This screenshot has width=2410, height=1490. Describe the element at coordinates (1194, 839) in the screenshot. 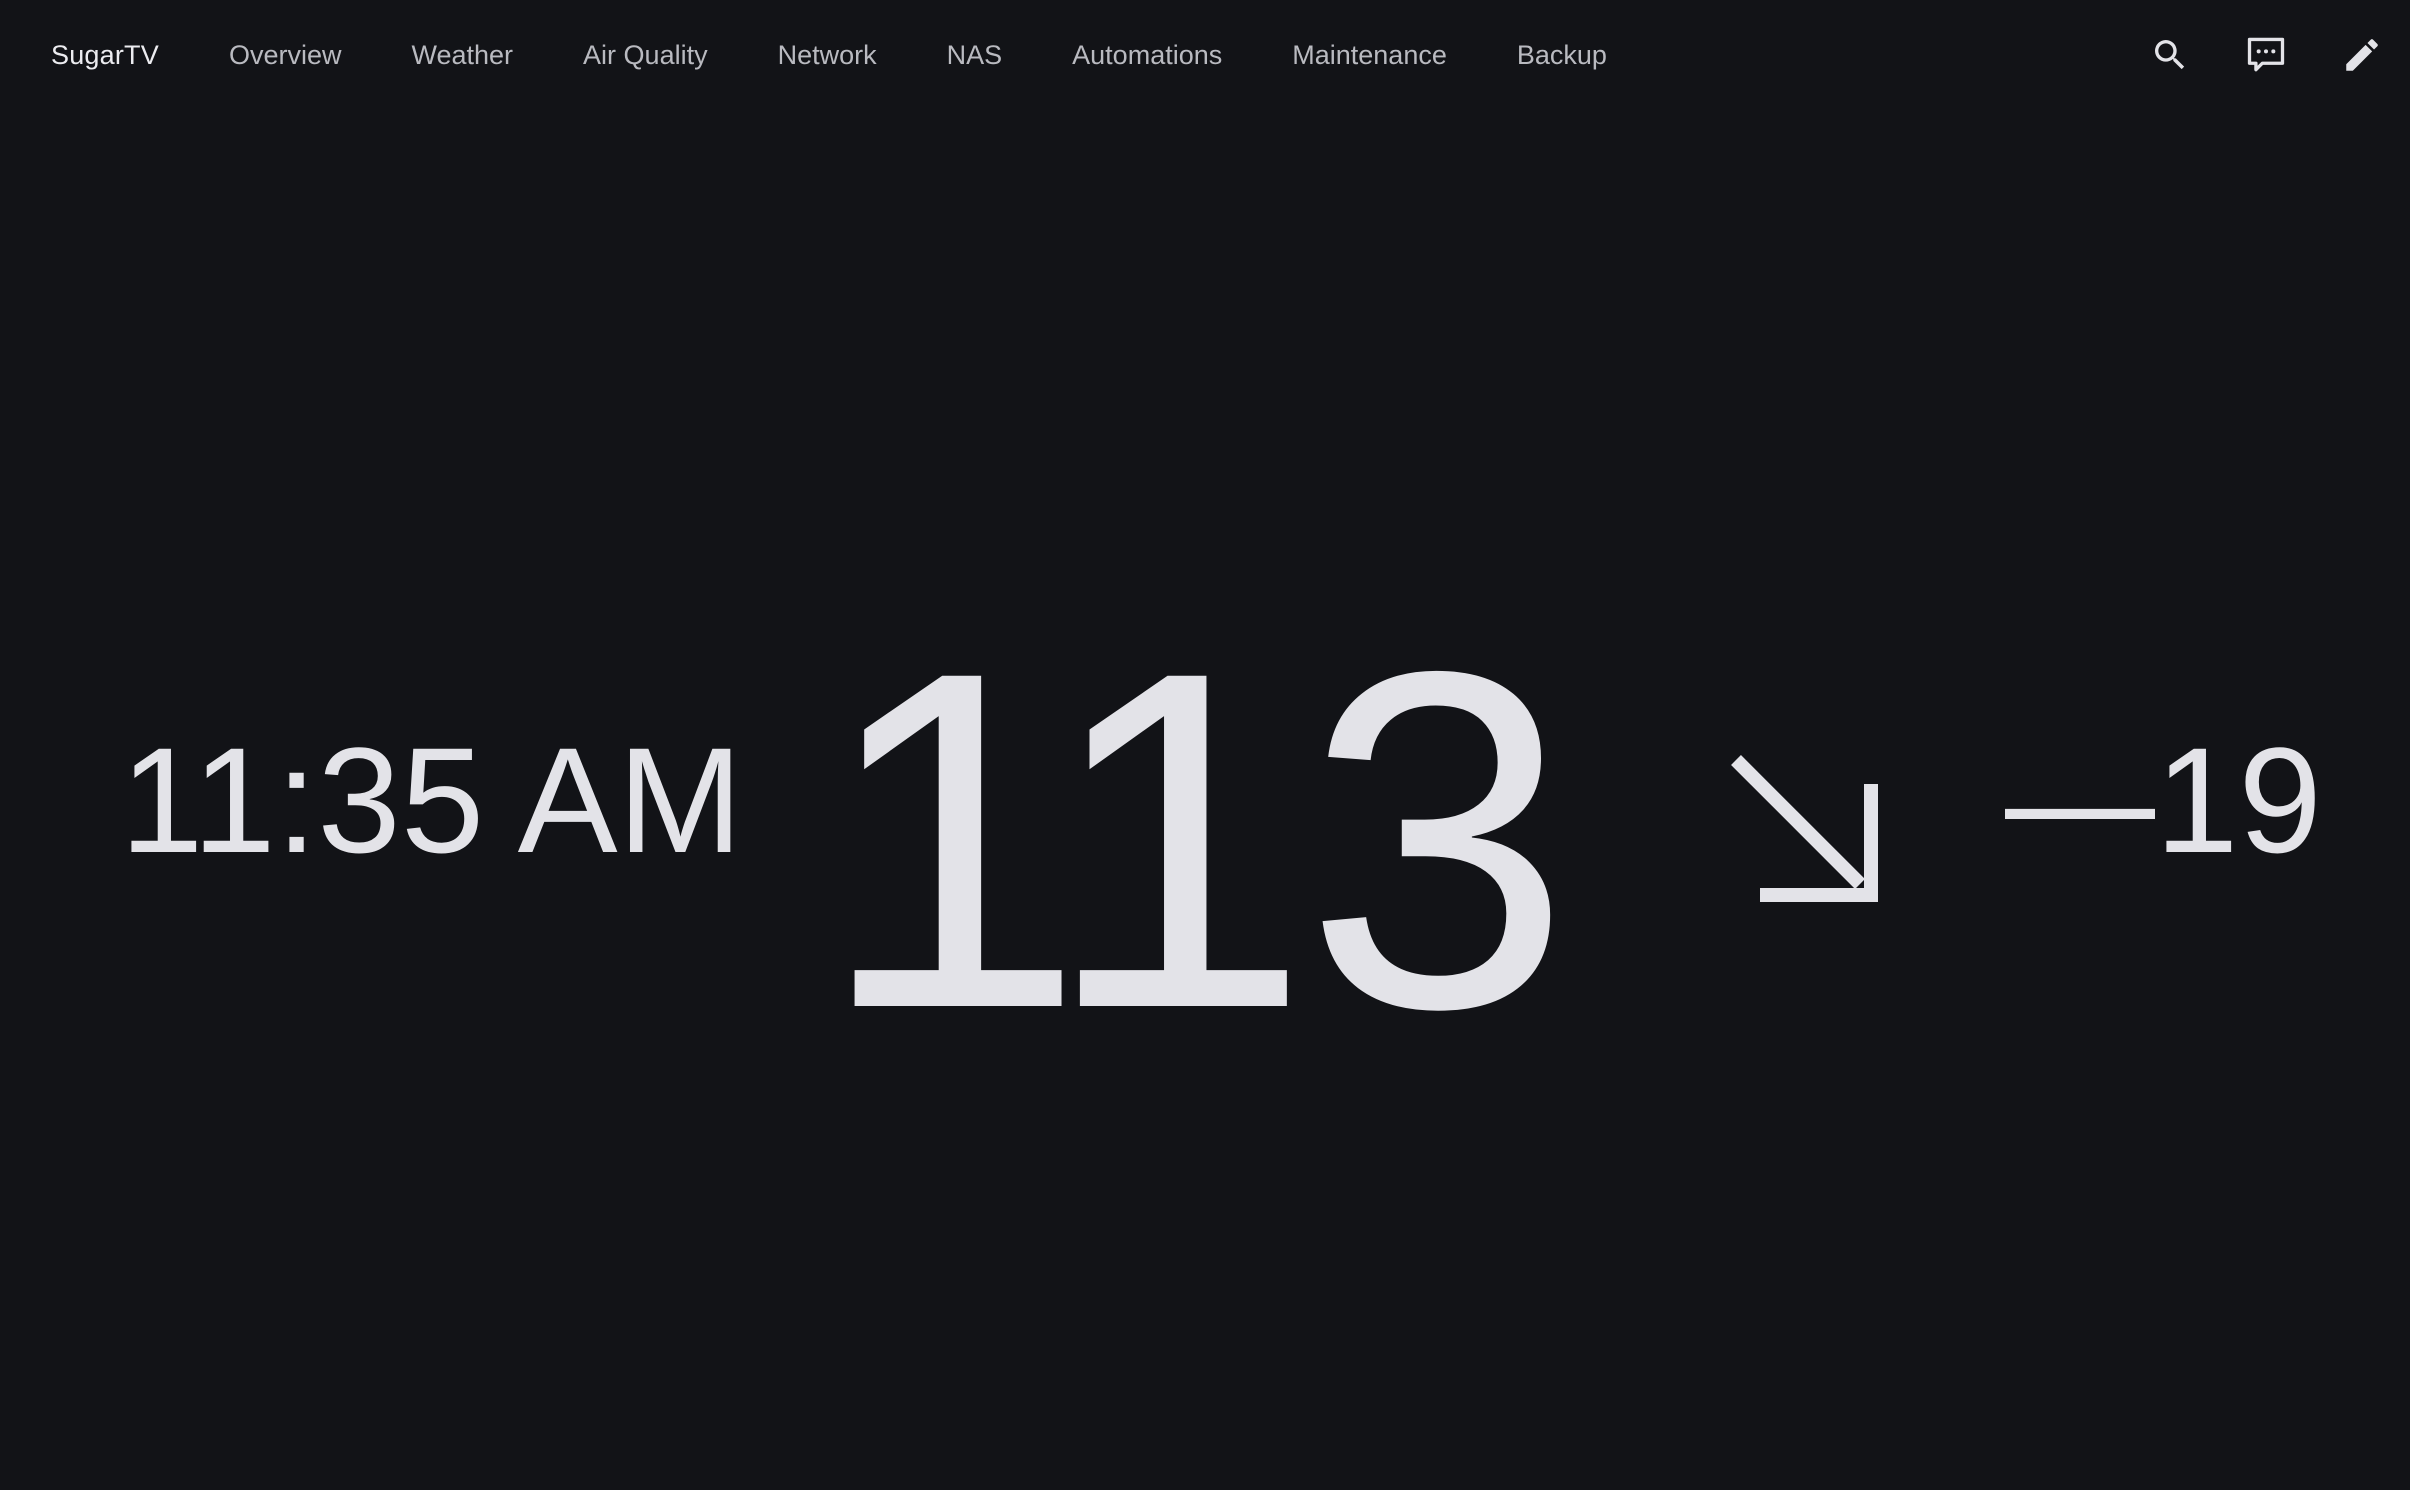

I see `glucose-value: 113` at that location.